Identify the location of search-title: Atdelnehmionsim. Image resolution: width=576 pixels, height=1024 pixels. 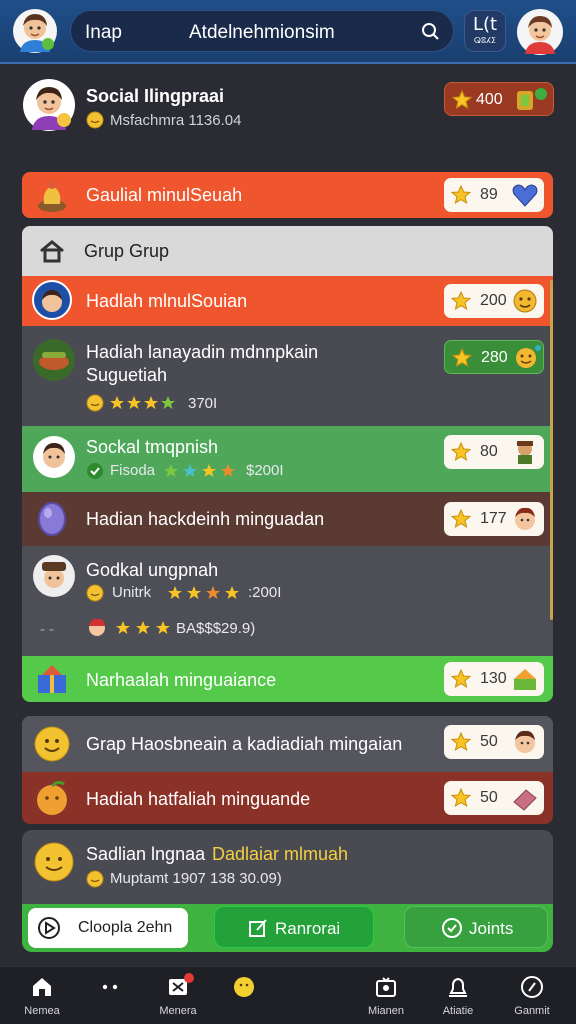
(262, 32).